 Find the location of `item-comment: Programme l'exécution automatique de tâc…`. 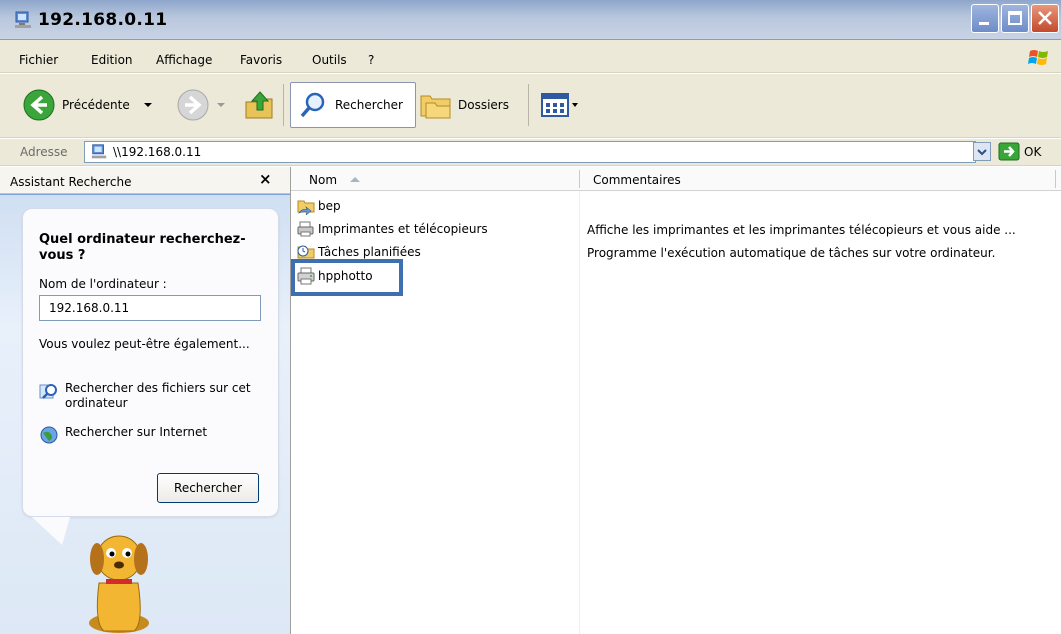

item-comment: Programme l'exécution automatique de tâc… is located at coordinates (791, 253).